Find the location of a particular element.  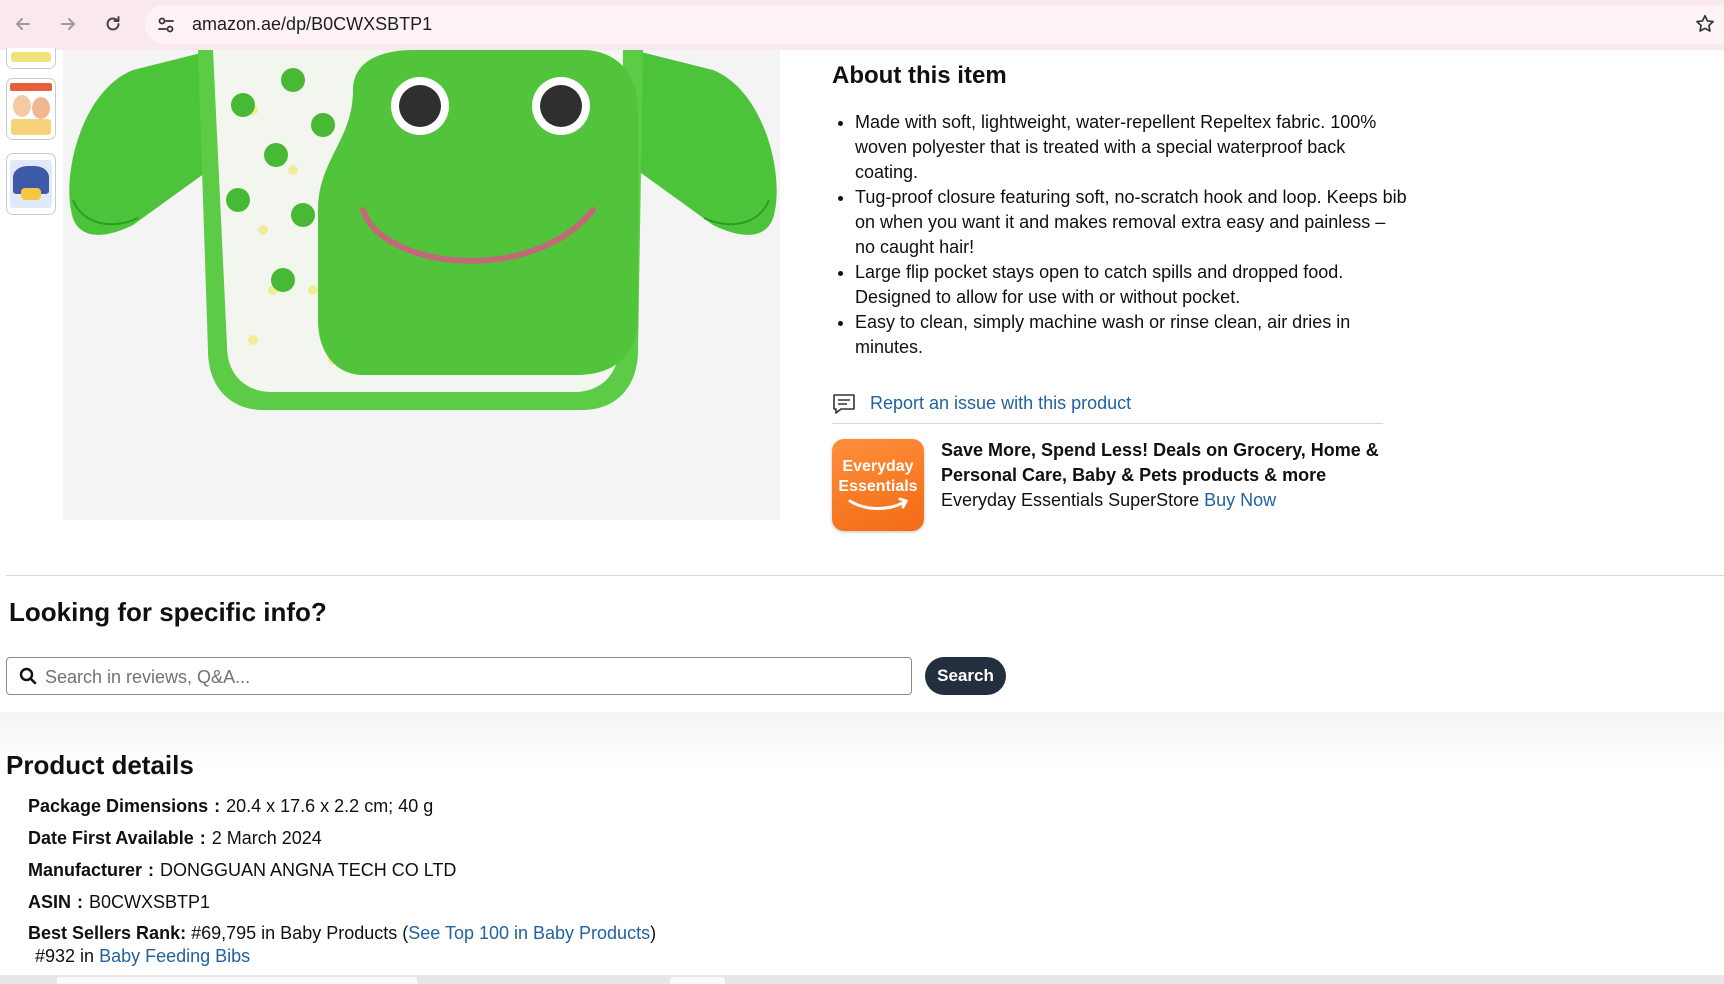

buy-now-link: Buy Now is located at coordinates (1240, 500).